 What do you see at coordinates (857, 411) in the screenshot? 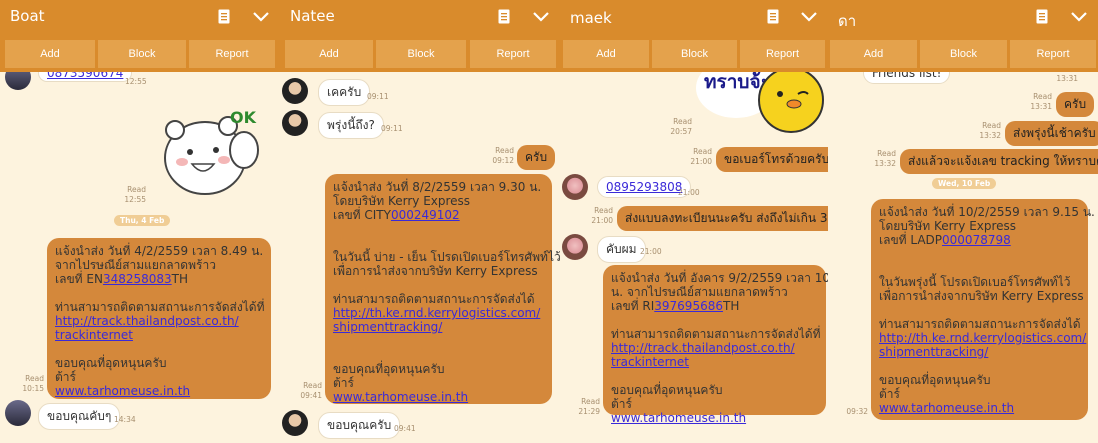
I see `msg-time: 09:32` at bounding box center [857, 411].